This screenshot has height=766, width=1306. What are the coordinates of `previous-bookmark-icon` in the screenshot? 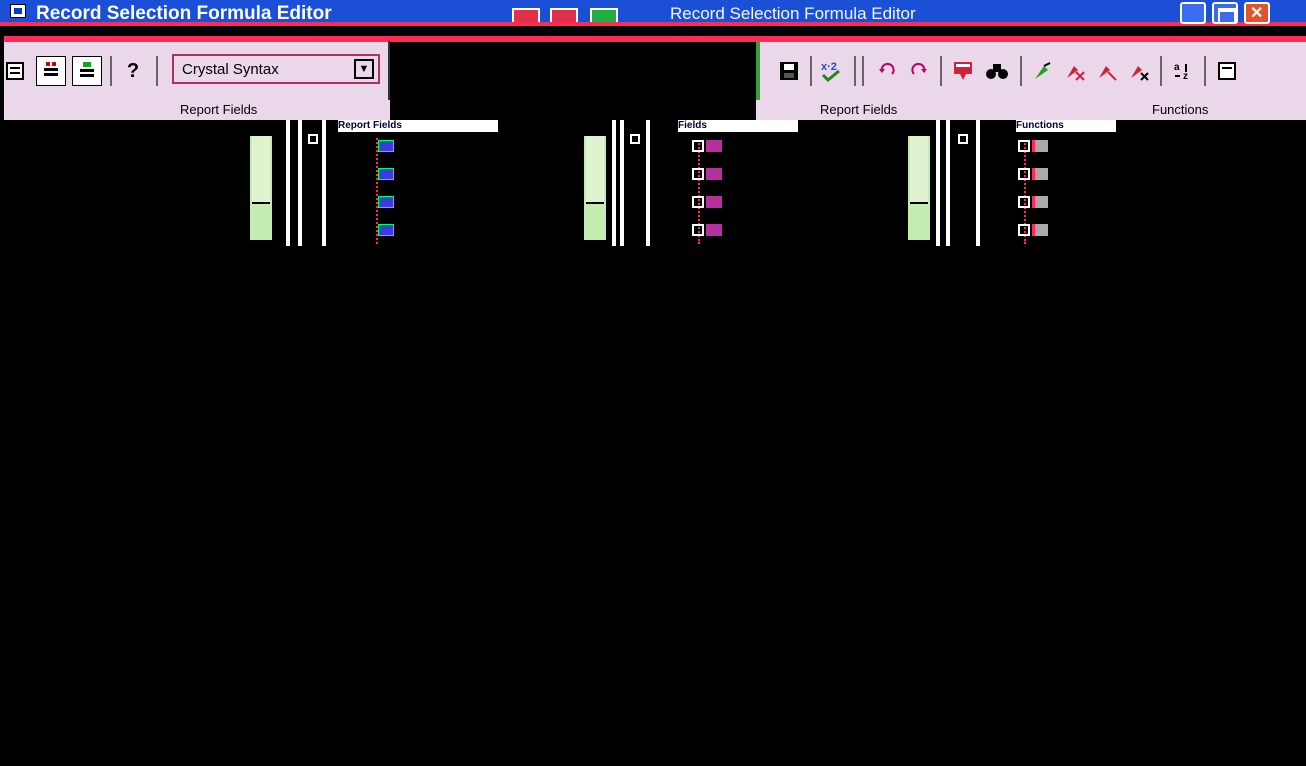 It's located at (1107, 71).